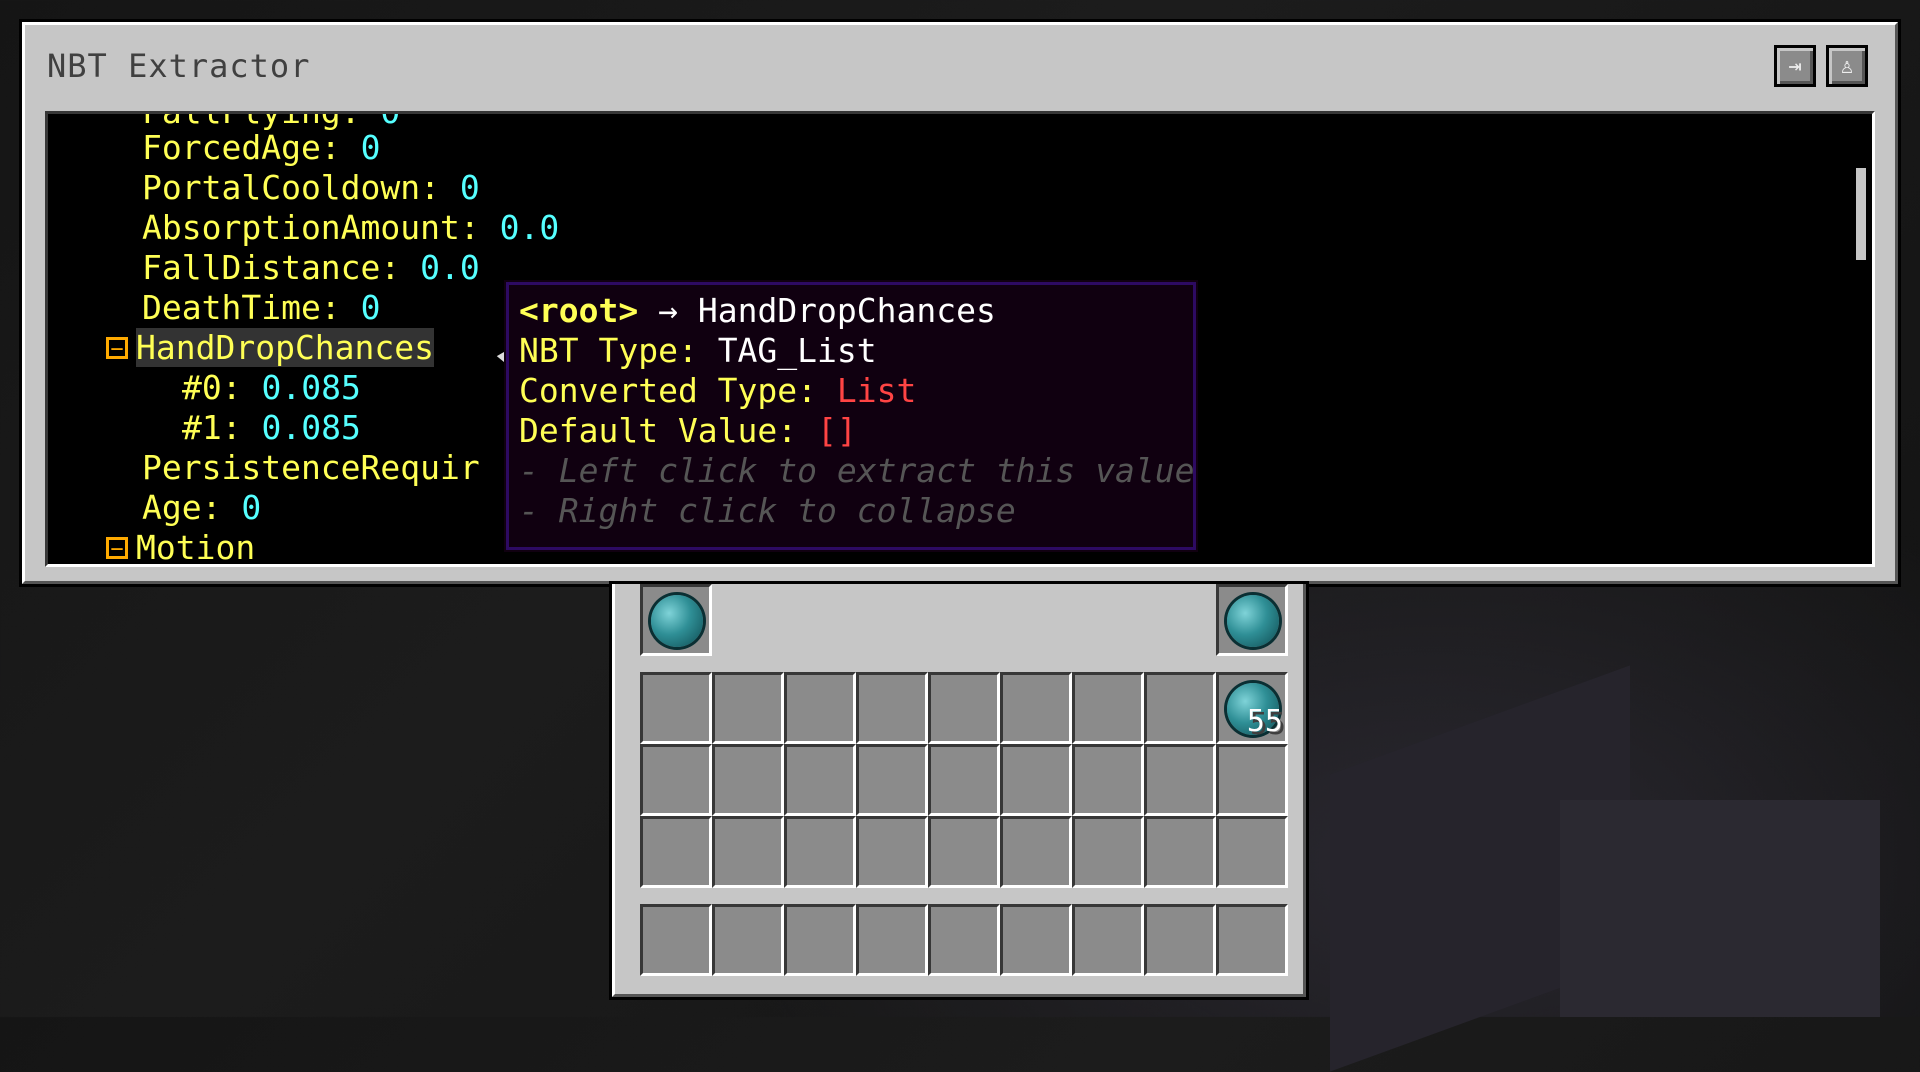 The height and width of the screenshot is (1072, 1920). I want to click on player-inventory: 55, so click(959, 790).